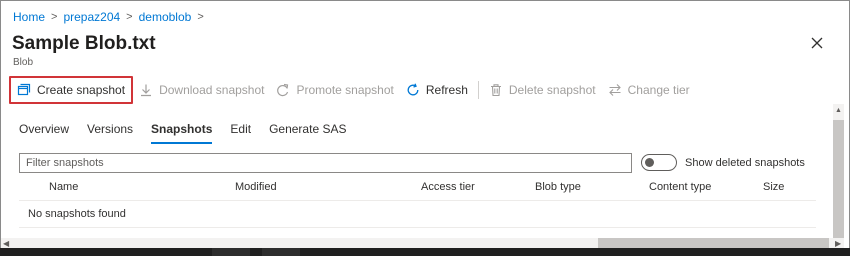  I want to click on filter-snapshots-input, so click(325, 163).